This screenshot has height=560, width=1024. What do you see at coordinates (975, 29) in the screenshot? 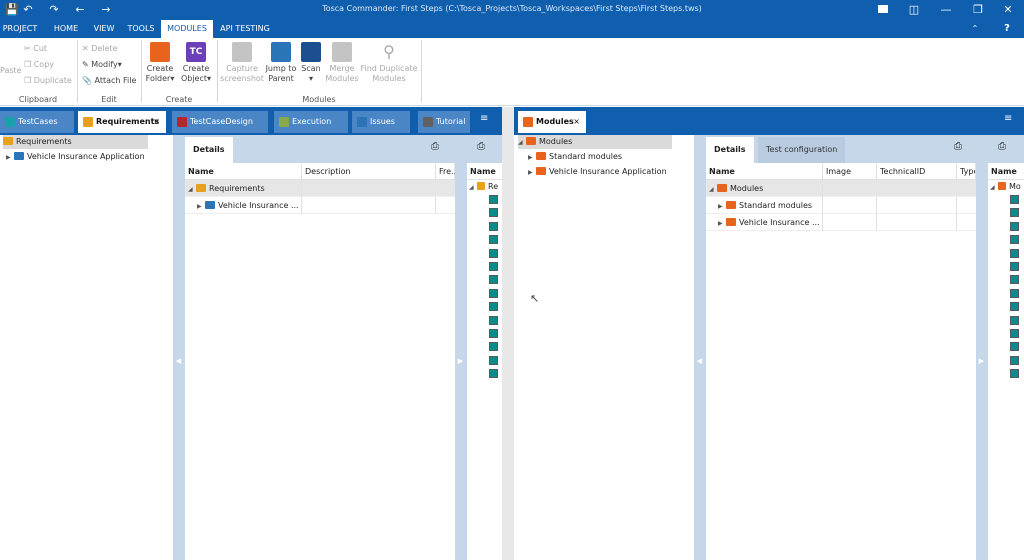
I see `collapse-ribbon-icon: ⌃` at bounding box center [975, 29].